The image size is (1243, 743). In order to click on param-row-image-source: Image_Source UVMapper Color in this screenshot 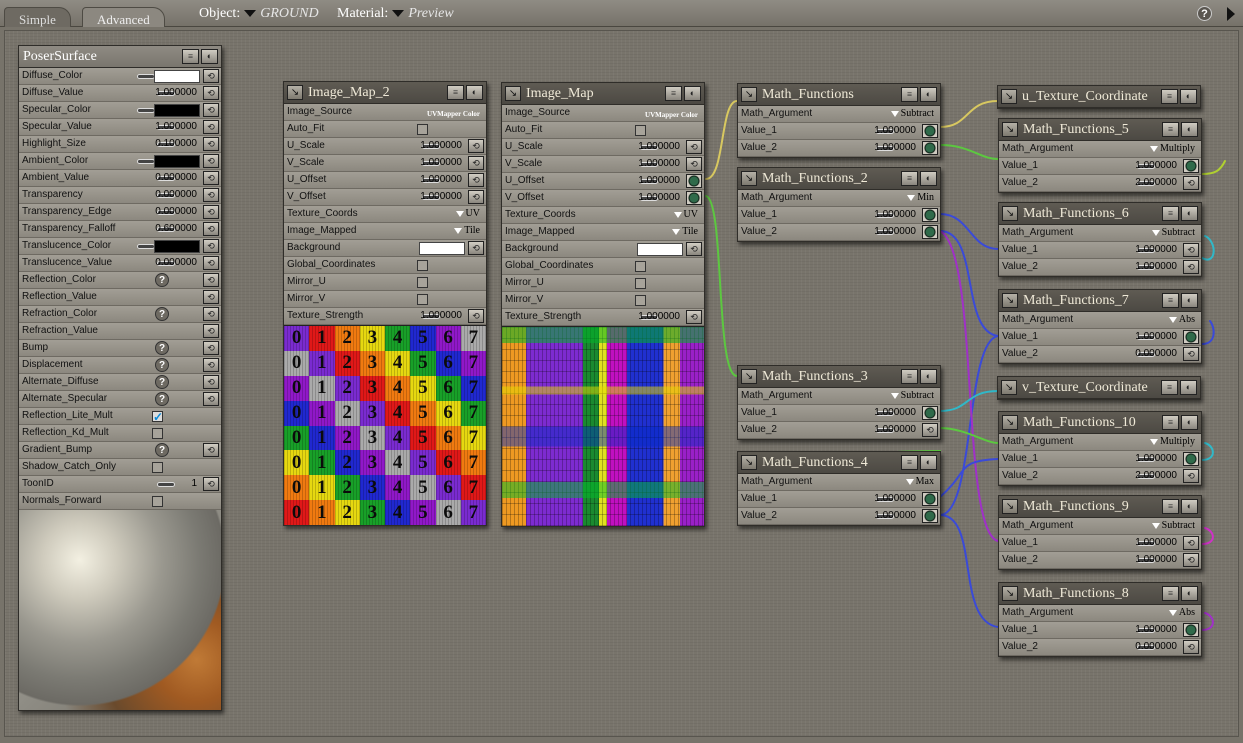, I will do `click(385, 112)`.